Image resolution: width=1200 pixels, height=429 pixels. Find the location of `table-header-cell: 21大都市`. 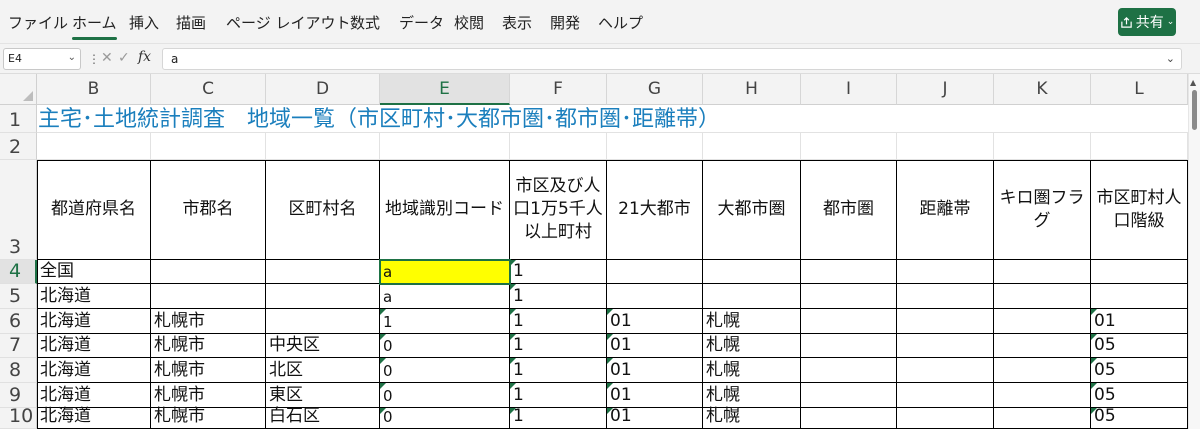

table-header-cell: 21大都市 is located at coordinates (655, 210).